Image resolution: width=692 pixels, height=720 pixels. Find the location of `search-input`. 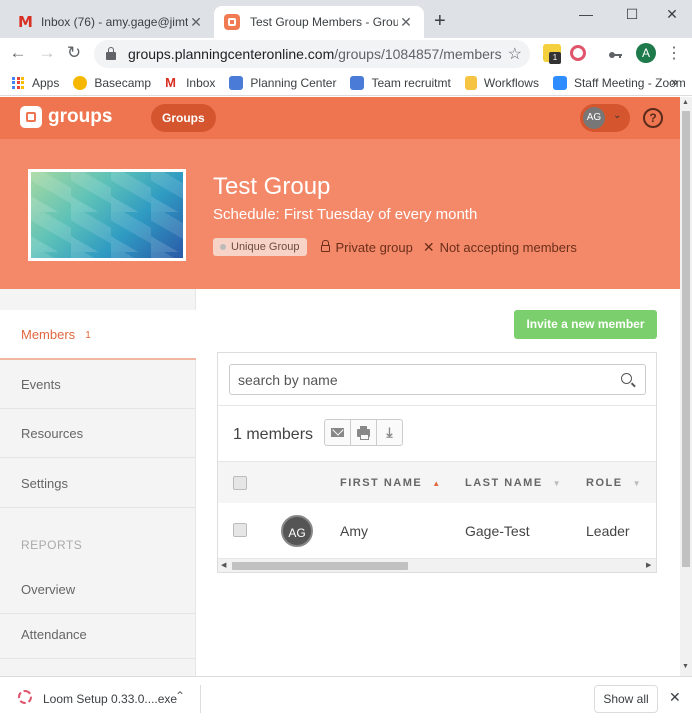

search-input is located at coordinates (415, 379).